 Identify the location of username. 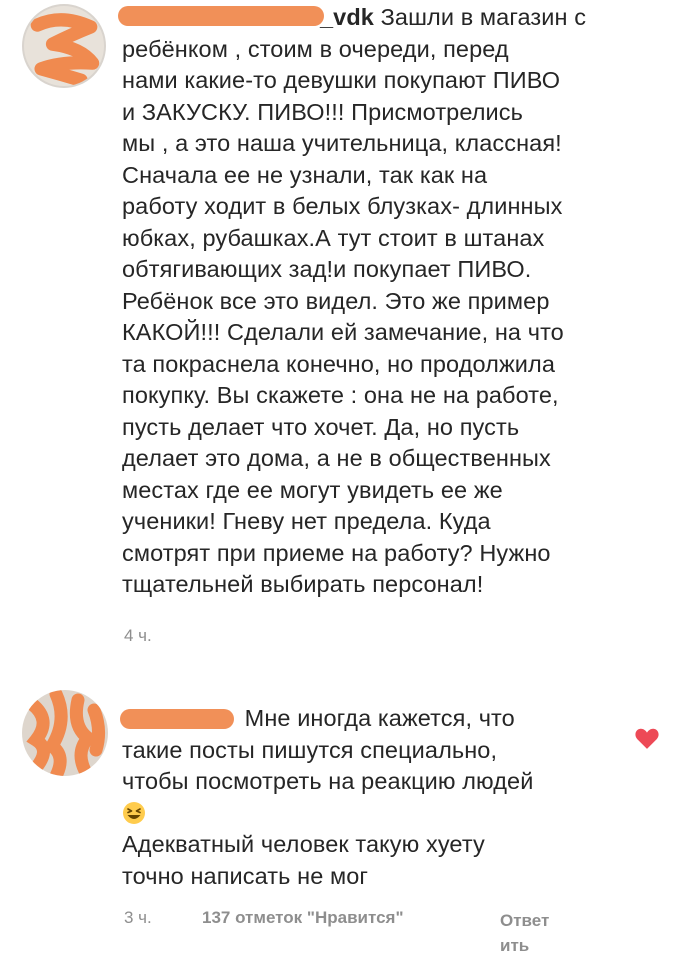
(179, 719).